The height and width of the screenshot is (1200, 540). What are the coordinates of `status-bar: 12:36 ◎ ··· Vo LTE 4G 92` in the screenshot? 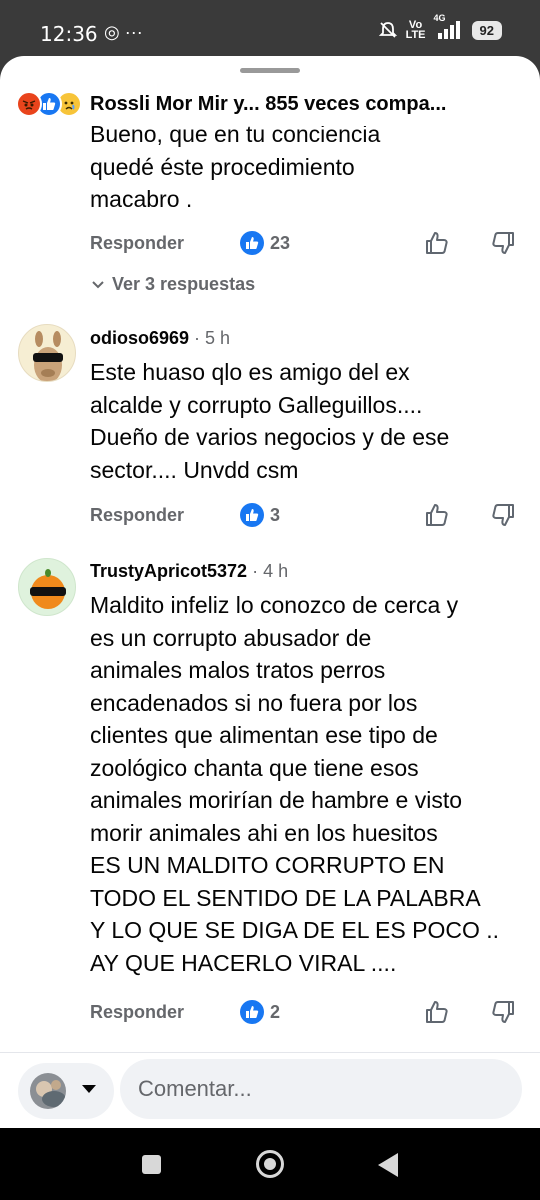 It's located at (270, 31).